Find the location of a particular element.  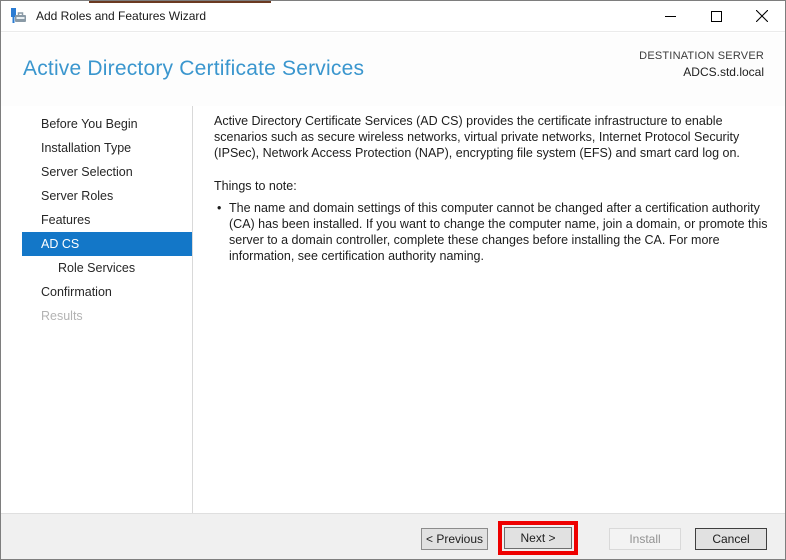

wizard-footer: < Previous Next > Install Cancel is located at coordinates (393, 536).